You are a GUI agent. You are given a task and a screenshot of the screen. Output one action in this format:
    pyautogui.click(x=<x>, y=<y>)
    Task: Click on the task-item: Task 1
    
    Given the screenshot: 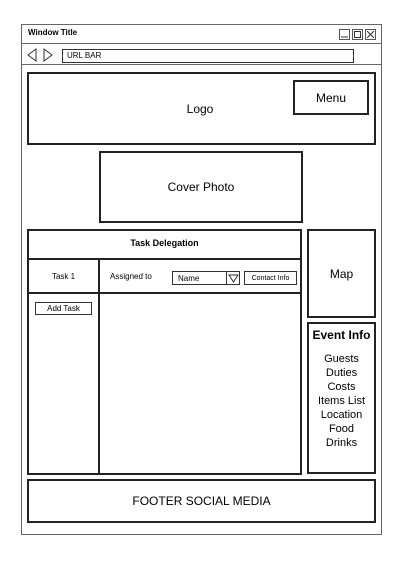 What is the action you would take?
    pyautogui.click(x=63, y=276)
    